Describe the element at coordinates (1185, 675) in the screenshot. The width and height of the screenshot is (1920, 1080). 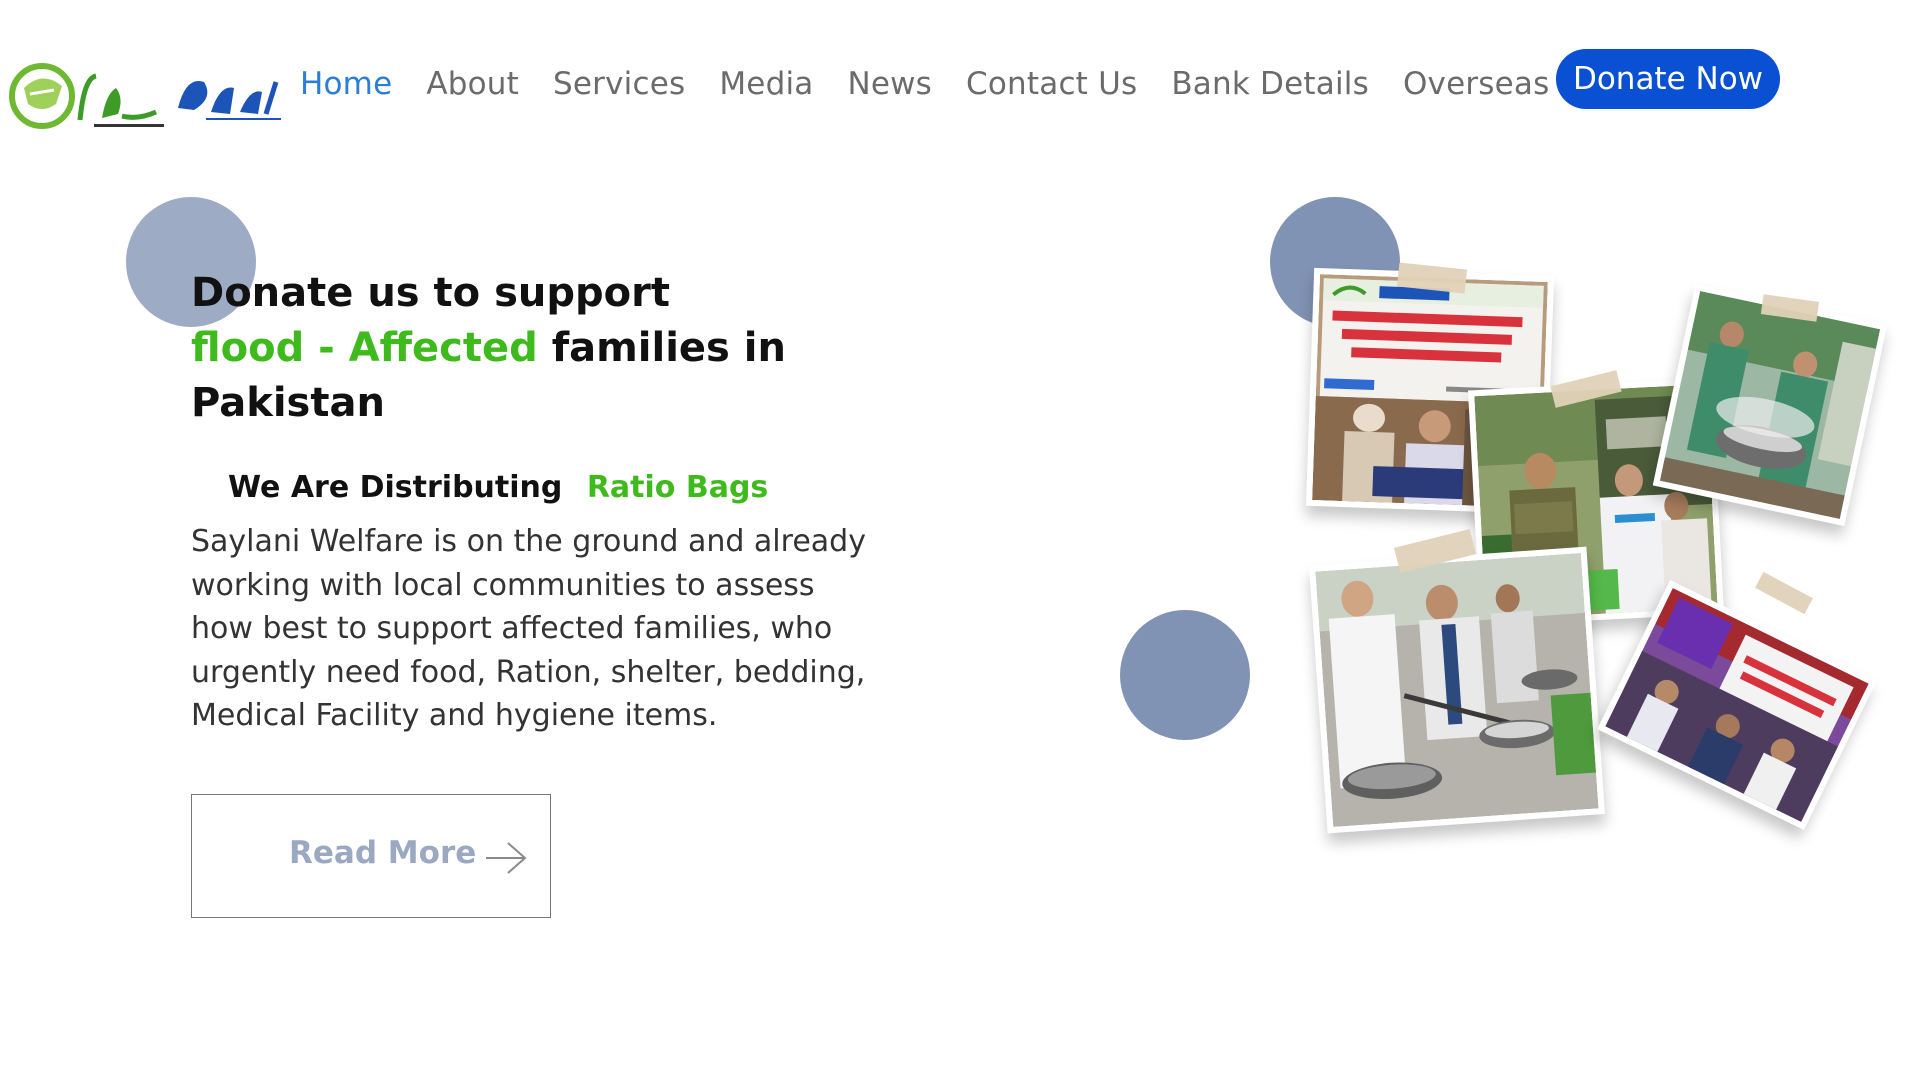
I see `decor-circle-middle` at that location.